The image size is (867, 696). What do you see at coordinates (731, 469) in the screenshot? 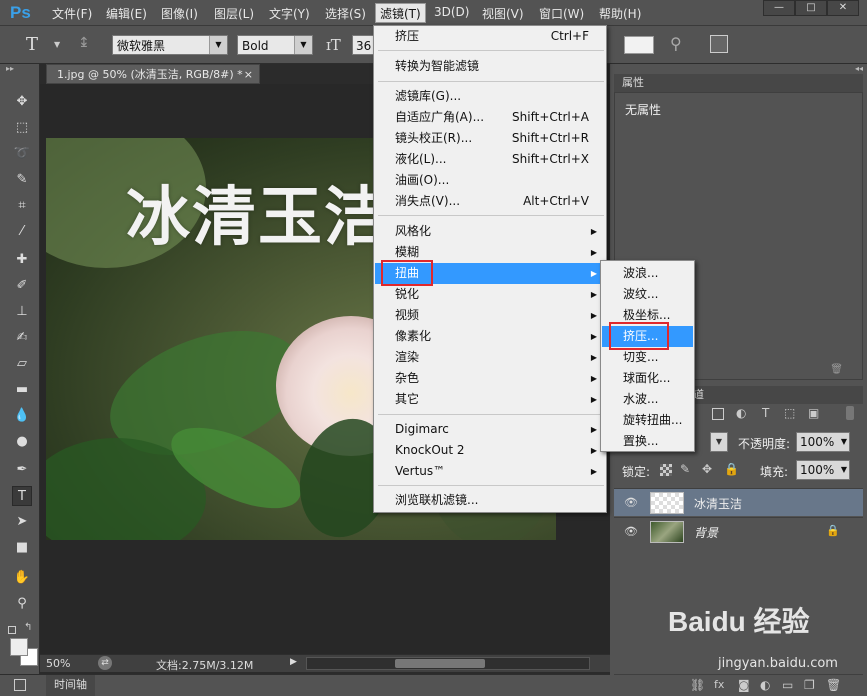
I see `lock-all-icon: 🔒` at bounding box center [731, 469].